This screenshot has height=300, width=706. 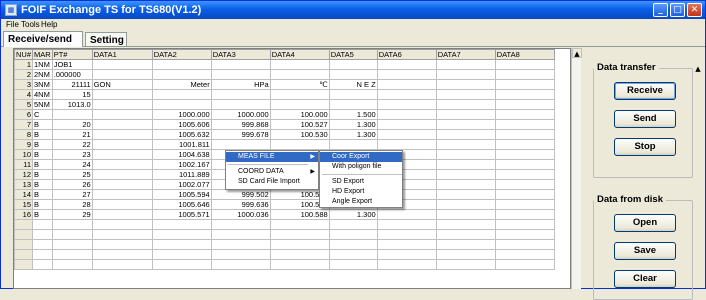 What do you see at coordinates (284, 104) in the screenshot?
I see `table-row: 5 5NM 1013.0` at bounding box center [284, 104].